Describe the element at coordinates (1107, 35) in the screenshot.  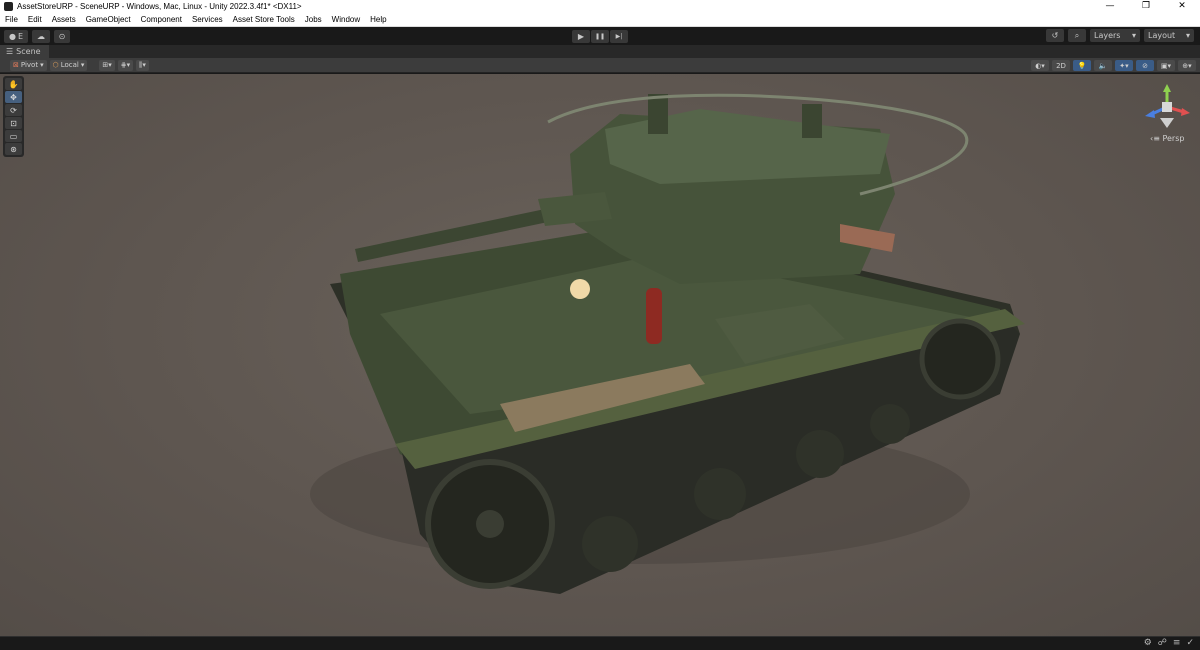
I see `layers-label: Layers` at that location.